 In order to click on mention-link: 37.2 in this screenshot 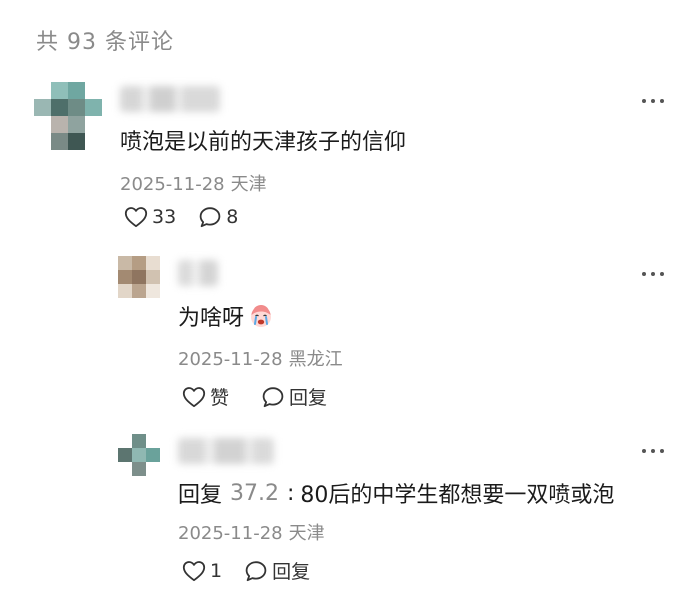, I will do `click(254, 493)`.